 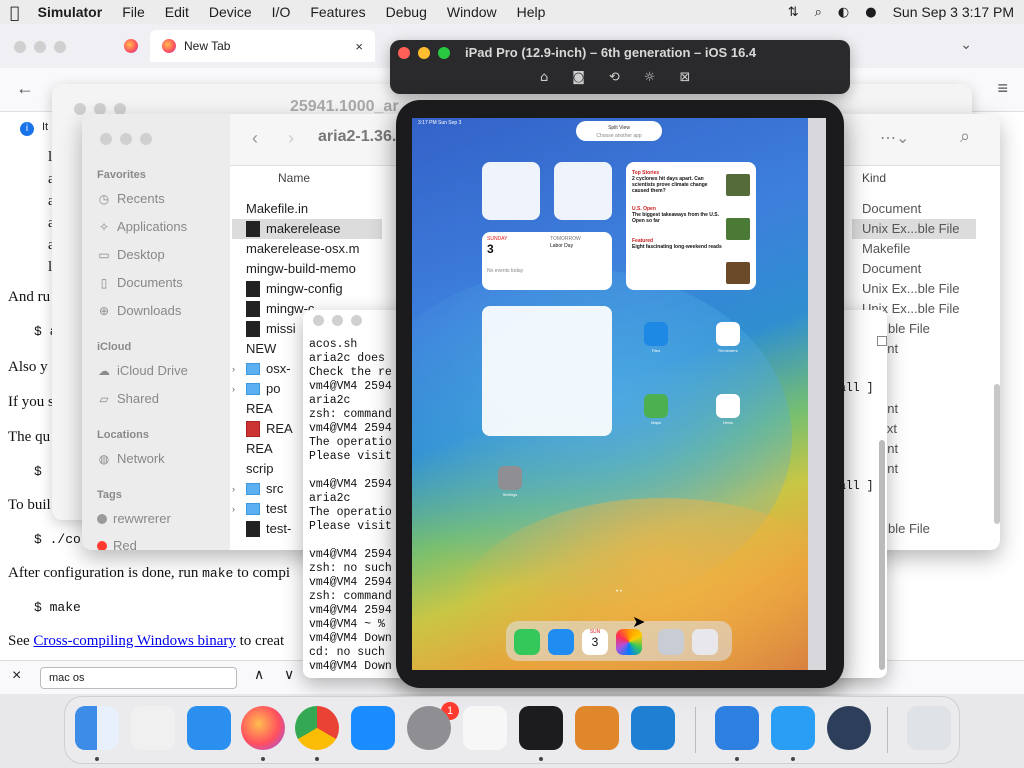 What do you see at coordinates (138, 678) in the screenshot?
I see `find-input: mac os` at bounding box center [138, 678].